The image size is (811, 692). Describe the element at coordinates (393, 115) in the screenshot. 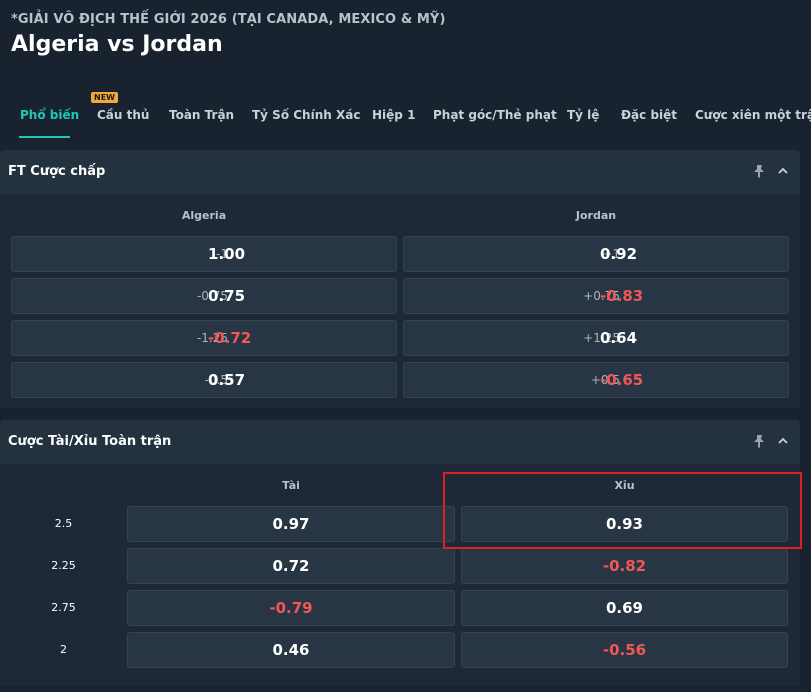

I see `tab-hiep-1: Hiệp 1` at that location.